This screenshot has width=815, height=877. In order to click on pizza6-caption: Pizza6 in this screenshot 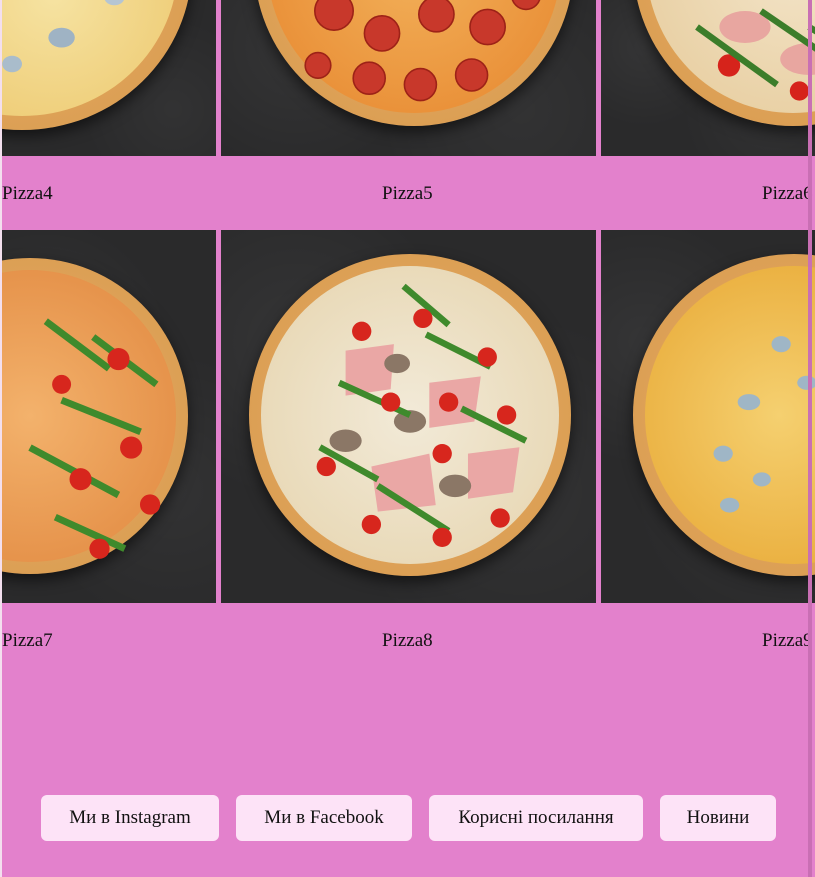, I will do `click(787, 193)`.